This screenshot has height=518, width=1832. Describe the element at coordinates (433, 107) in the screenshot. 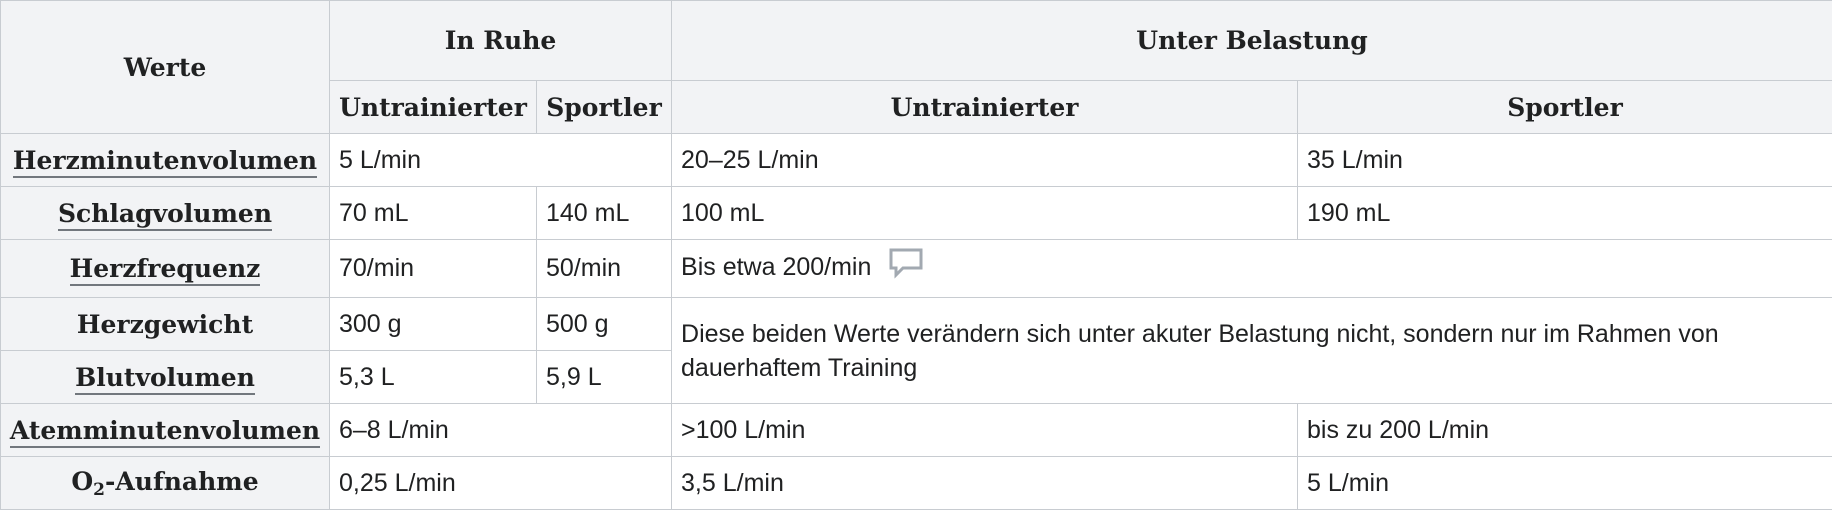

I see `header-ruhe-untrainierter: Untrainierter` at that location.